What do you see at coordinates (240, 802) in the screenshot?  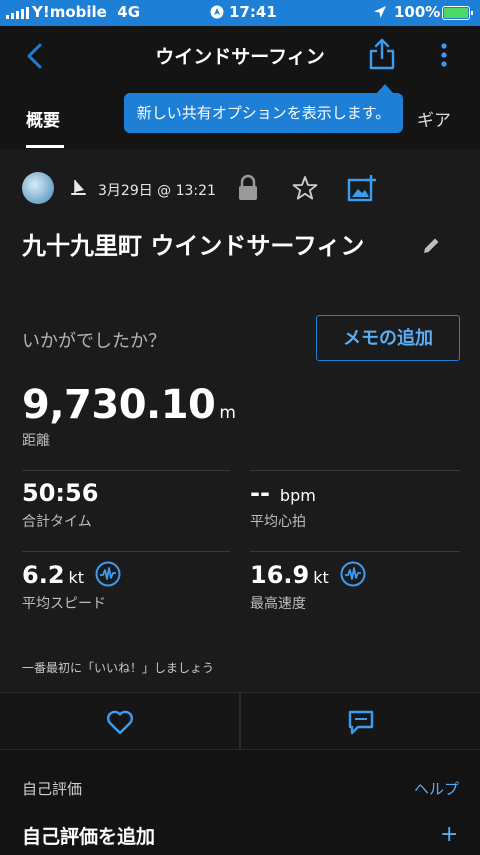 I see `self-evaluation-section: 自己評価 ヘルプ 自己評価を追加 +` at bounding box center [240, 802].